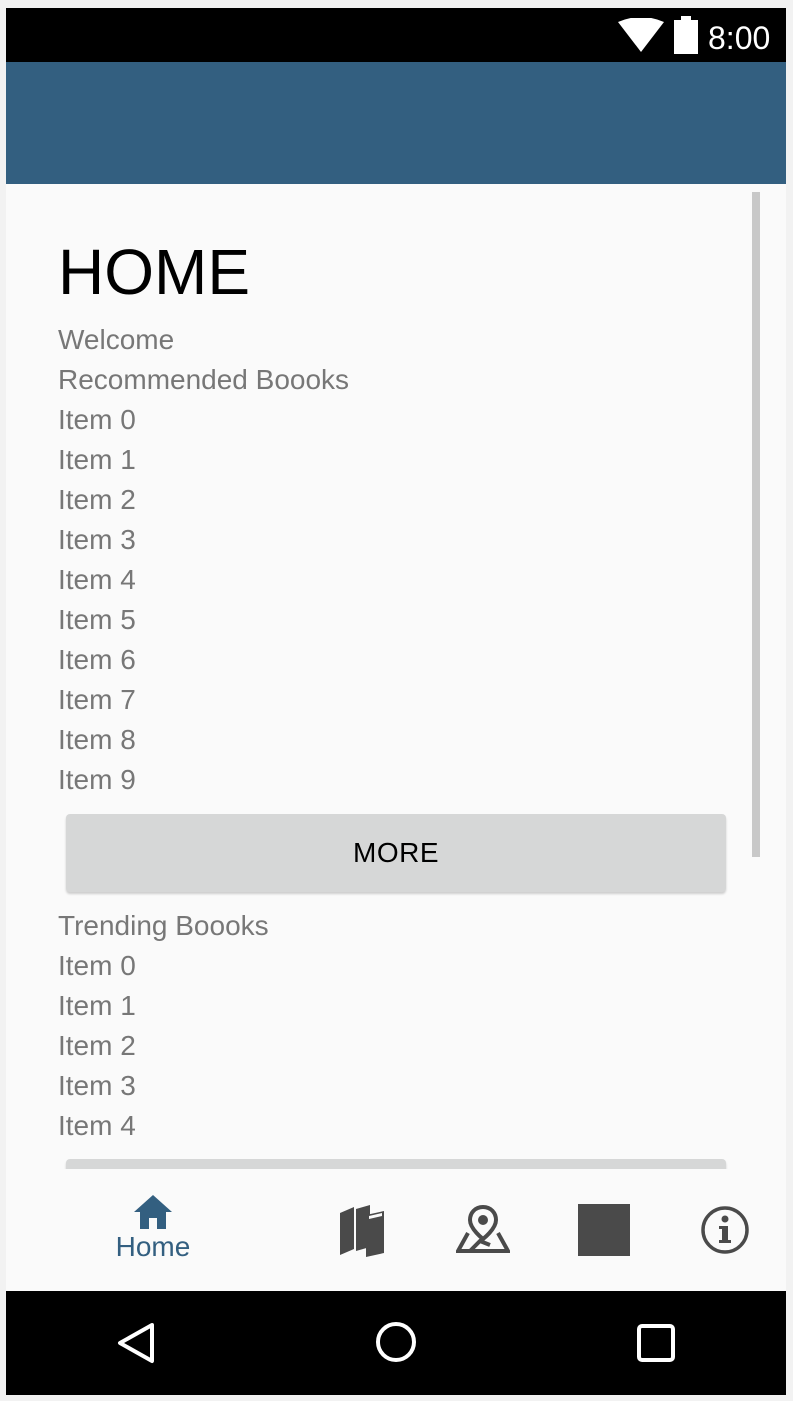 Image resolution: width=793 pixels, height=1401 pixels. What do you see at coordinates (136, 1343) in the screenshot?
I see `back-icon` at bounding box center [136, 1343].